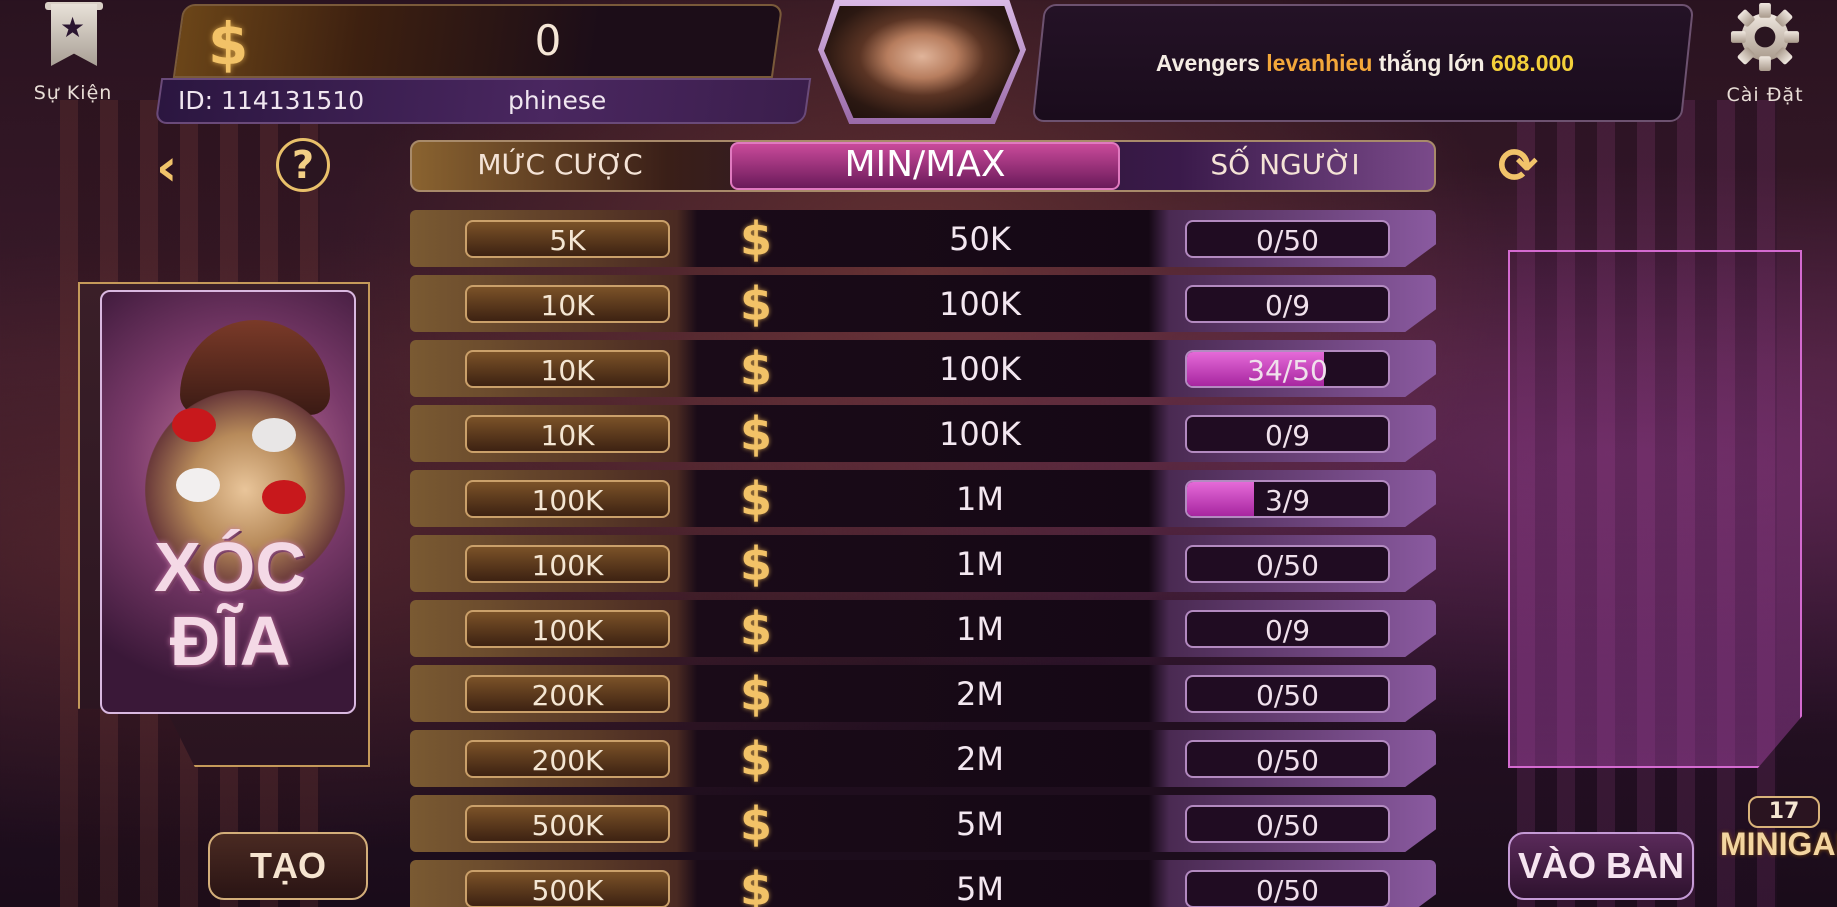 Image resolution: width=1837 pixels, height=907 pixels. I want to click on help-icon: ?, so click(303, 165).